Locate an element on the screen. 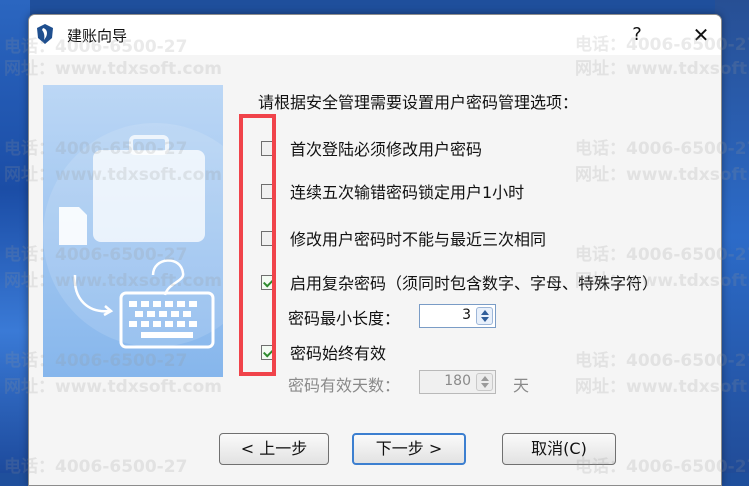 Image resolution: width=749 pixels, height=486 pixels. option-label: 首次登陆必须修改用户密码 is located at coordinates (386, 149).